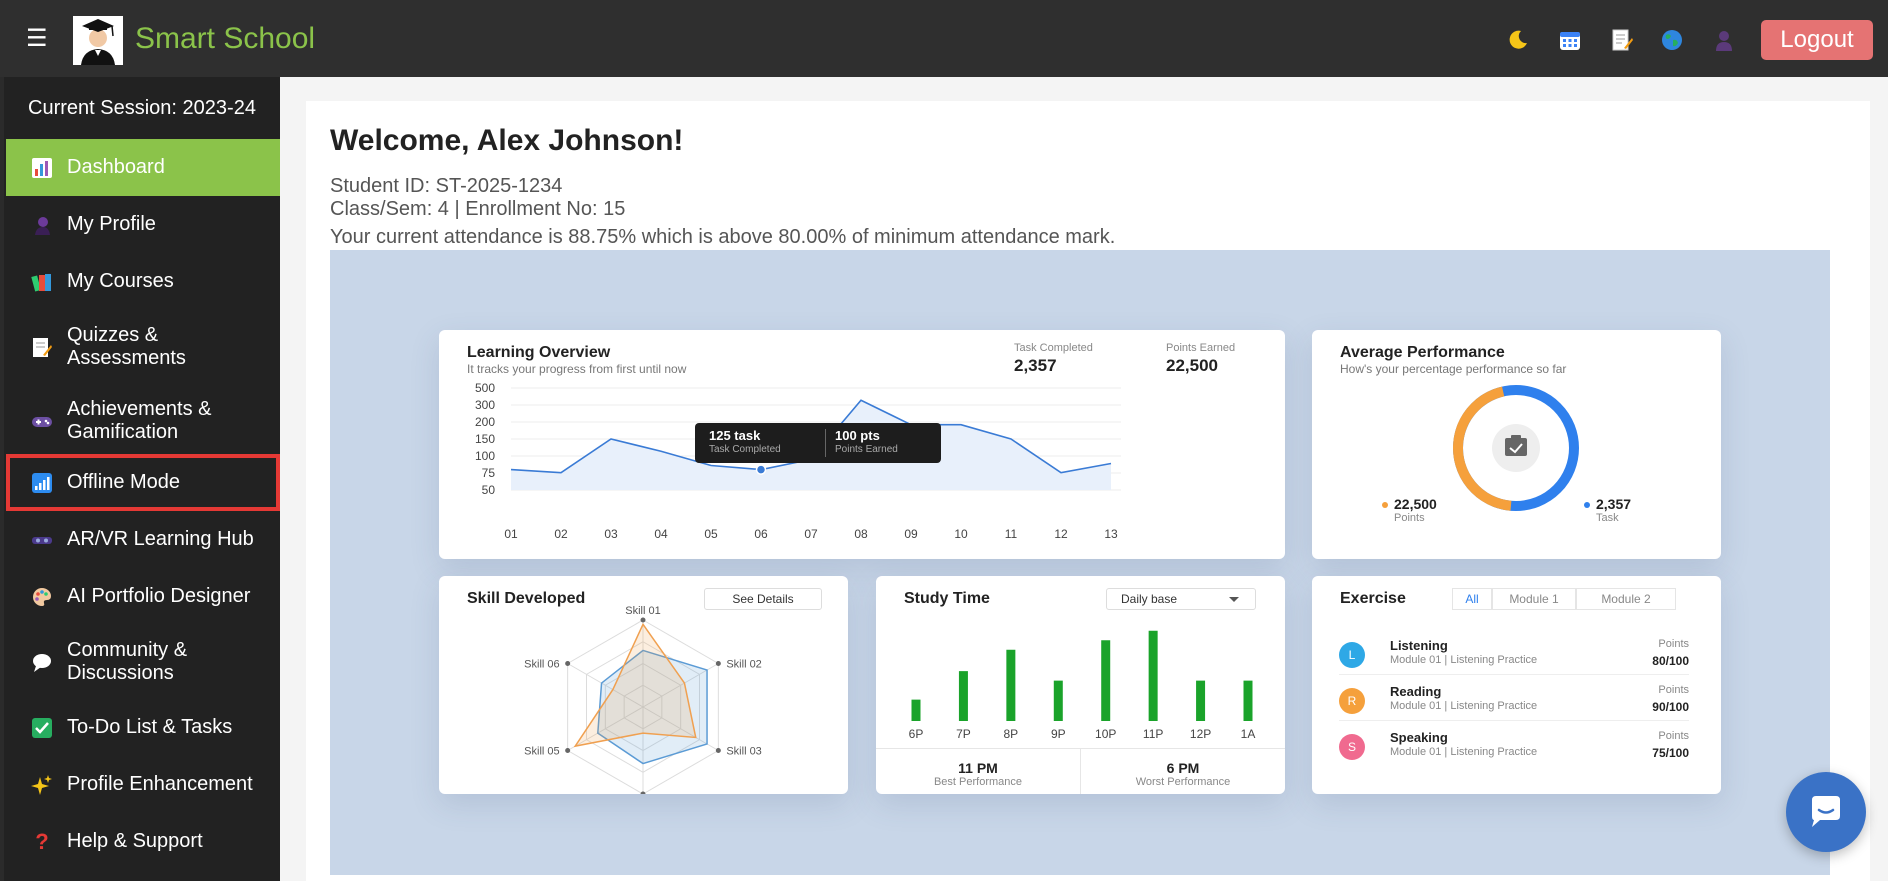  What do you see at coordinates (160, 784) in the screenshot?
I see `sidebar-item-label: Profile Enhancement` at bounding box center [160, 784].